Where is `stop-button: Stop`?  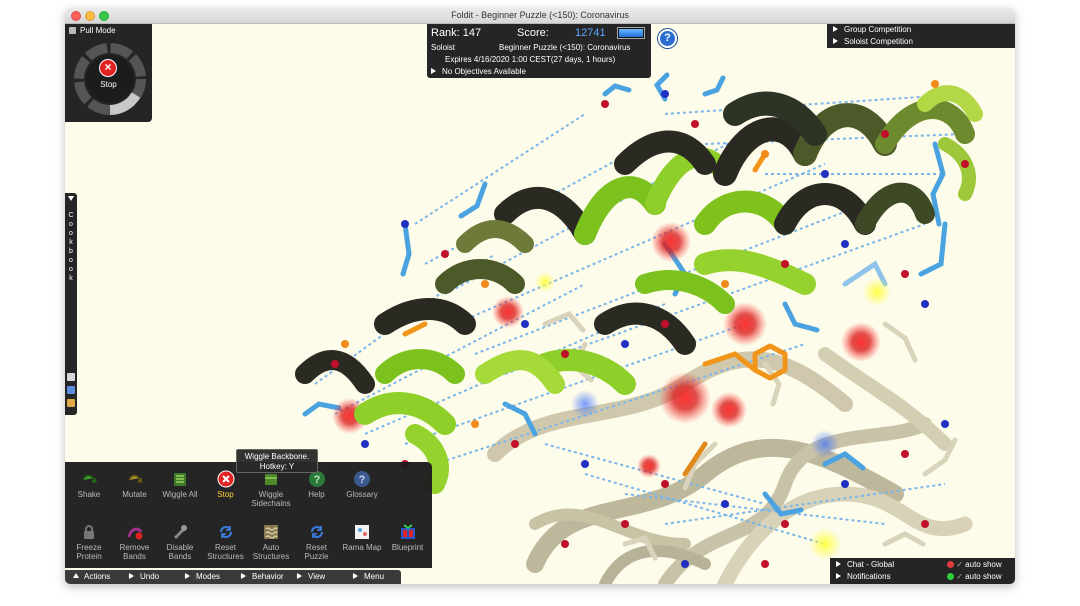
stop-button: Stop is located at coordinates (226, 484).